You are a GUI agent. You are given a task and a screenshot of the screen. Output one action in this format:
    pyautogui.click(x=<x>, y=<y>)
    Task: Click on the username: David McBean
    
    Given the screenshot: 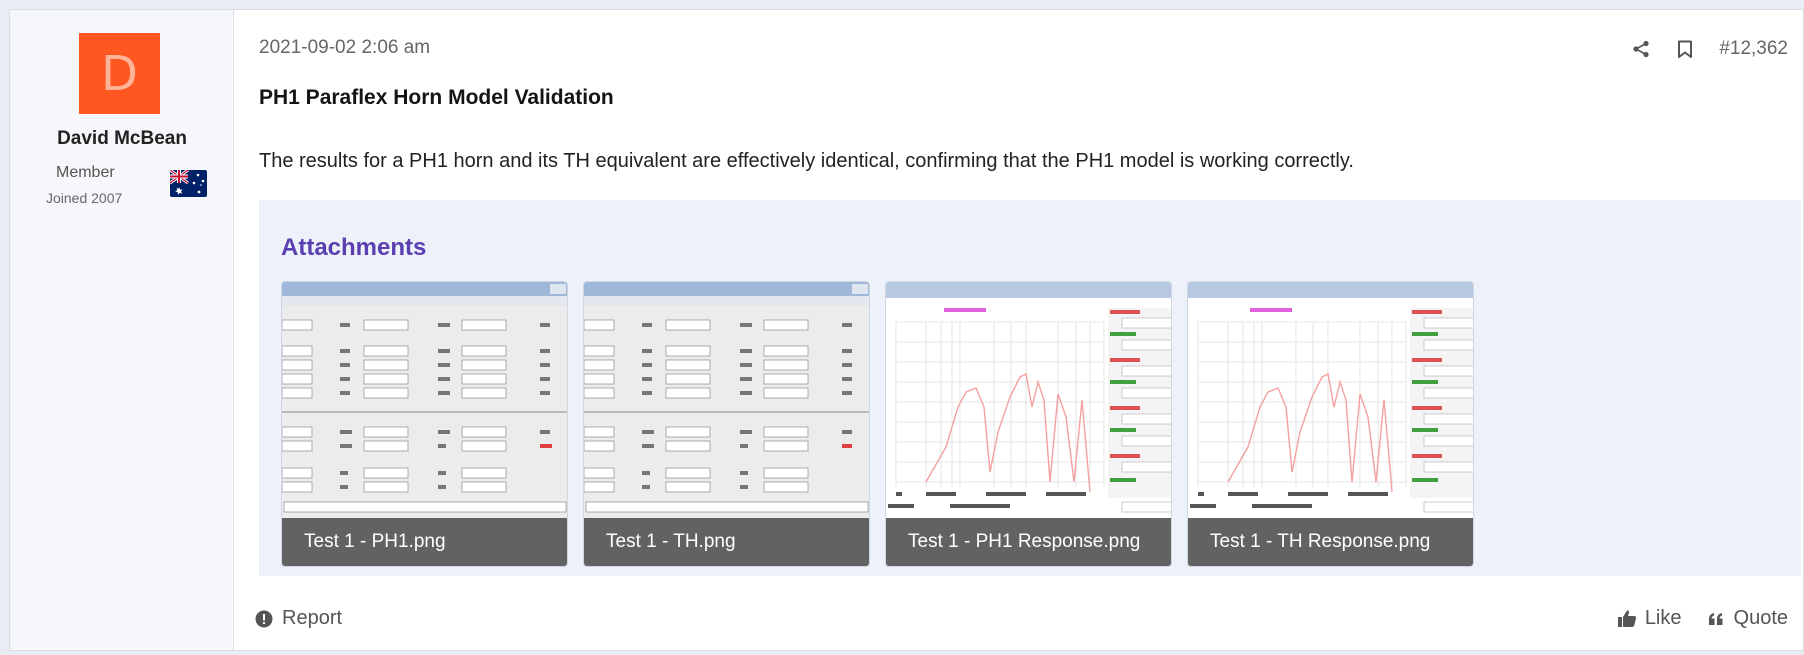 What is the action you would take?
    pyautogui.click(x=122, y=139)
    